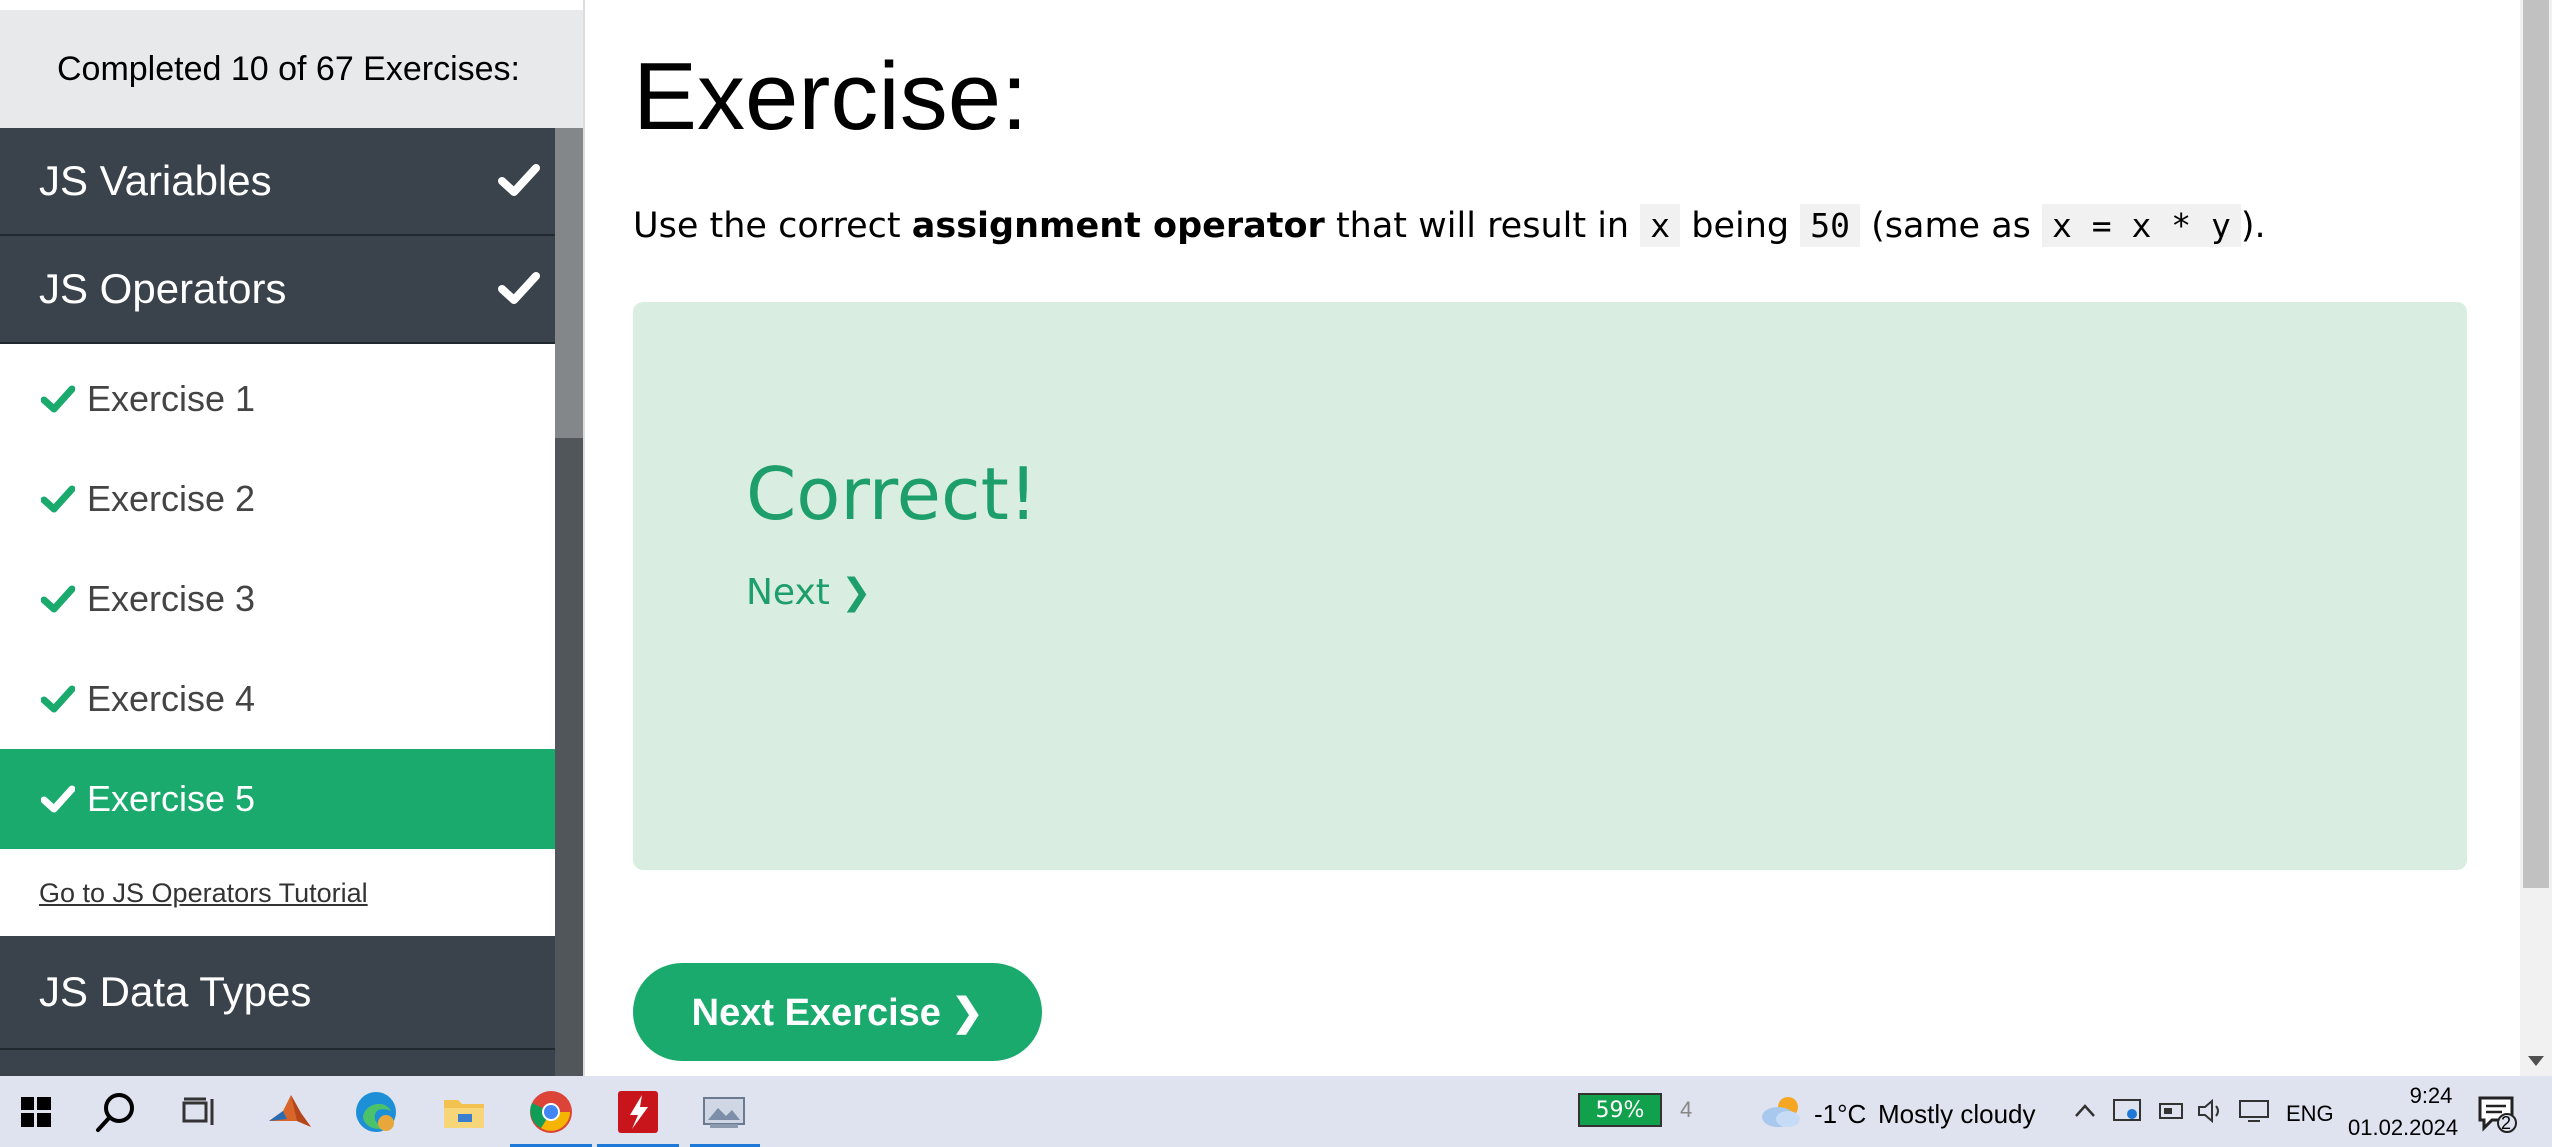  I want to click on exercise-label: Exercise 5, so click(171, 798).